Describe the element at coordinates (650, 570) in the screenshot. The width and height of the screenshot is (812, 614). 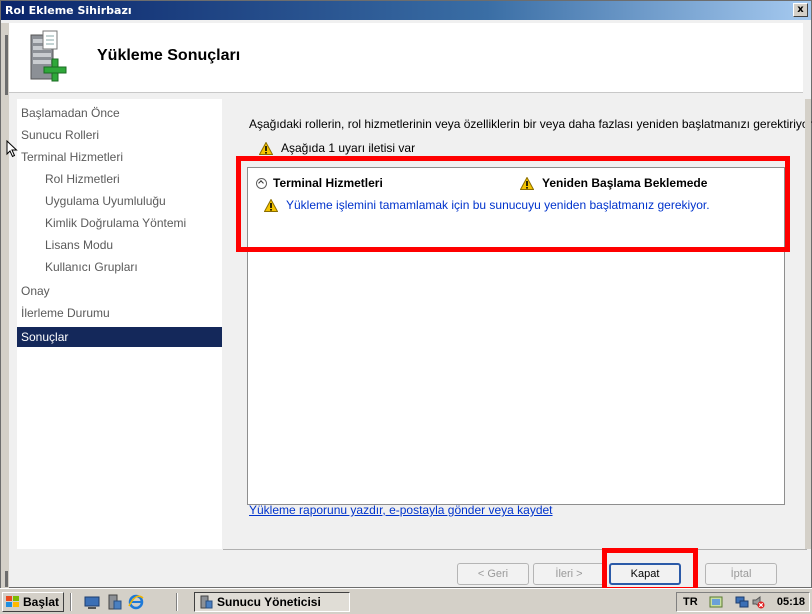
I see `highlight-close-button` at that location.